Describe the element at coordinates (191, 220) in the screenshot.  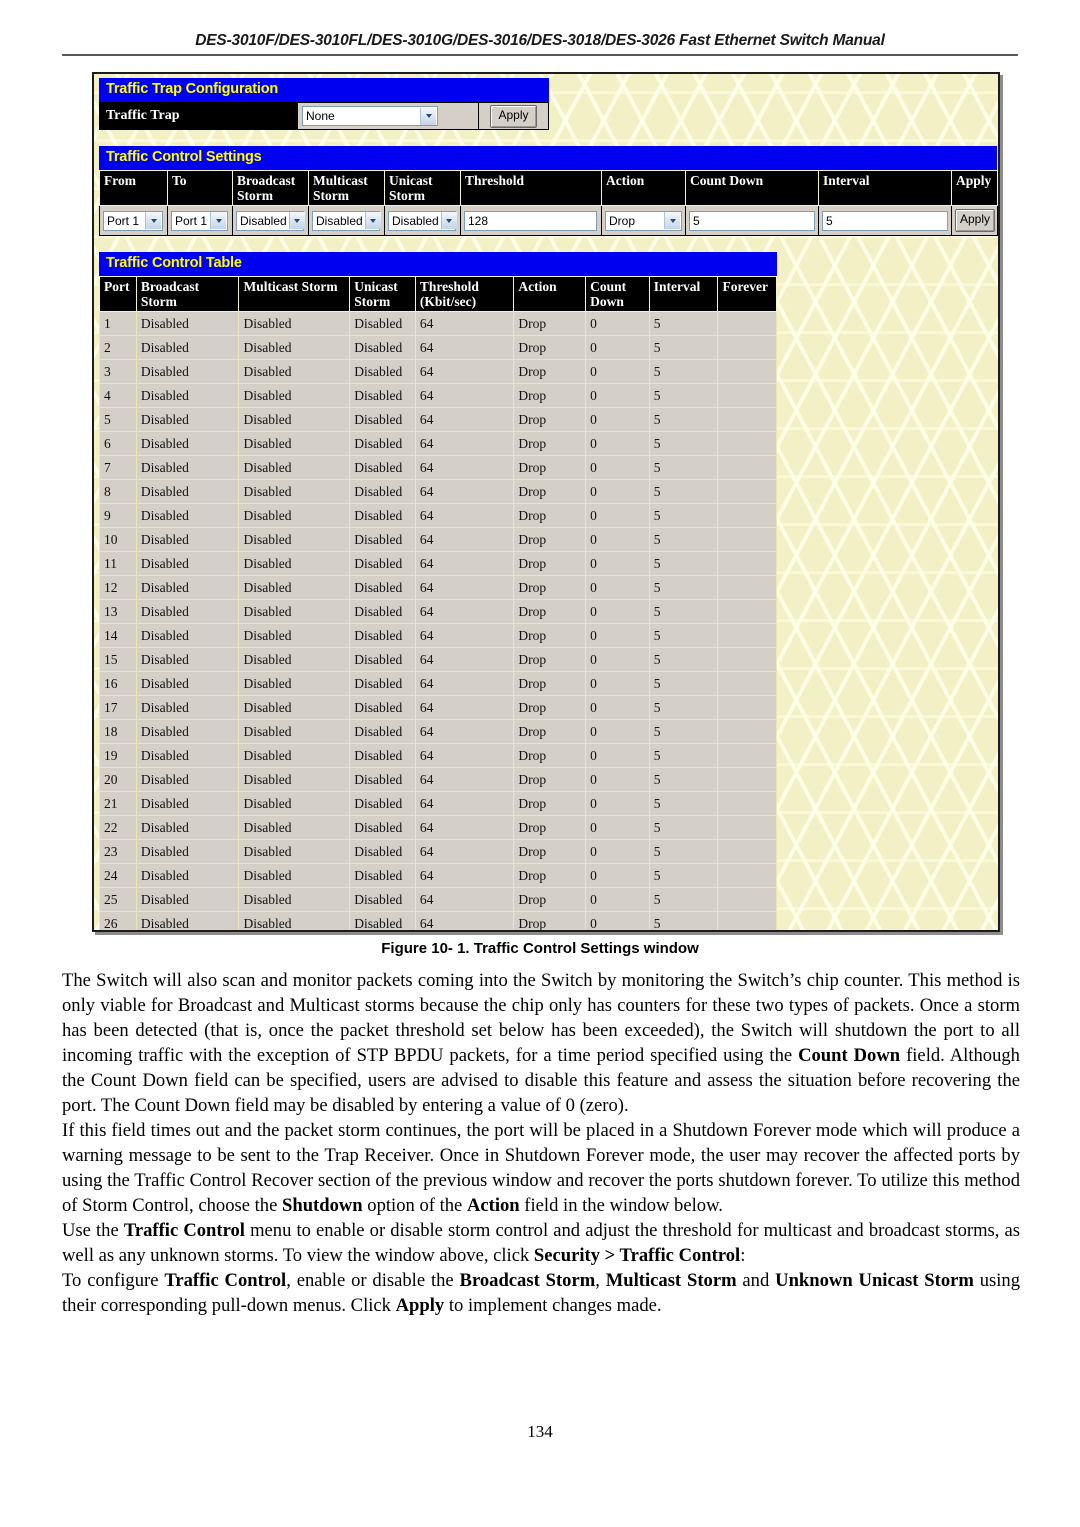
I see `to-port-value: Port 1` at that location.